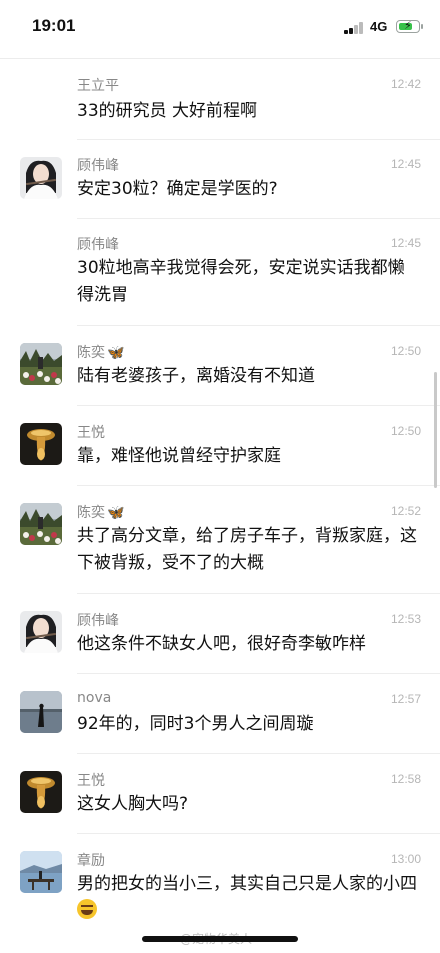  What do you see at coordinates (247, 898) in the screenshot?
I see `message-text: 男的把女的当小三，其实自己只是人家的小四` at bounding box center [247, 898].